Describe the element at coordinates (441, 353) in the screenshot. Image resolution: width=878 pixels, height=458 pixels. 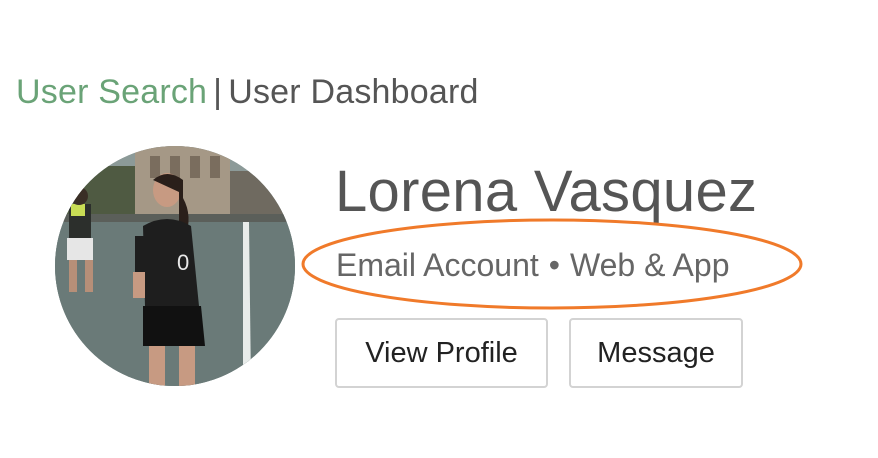
I see `view-profile-button: View Profile` at that location.